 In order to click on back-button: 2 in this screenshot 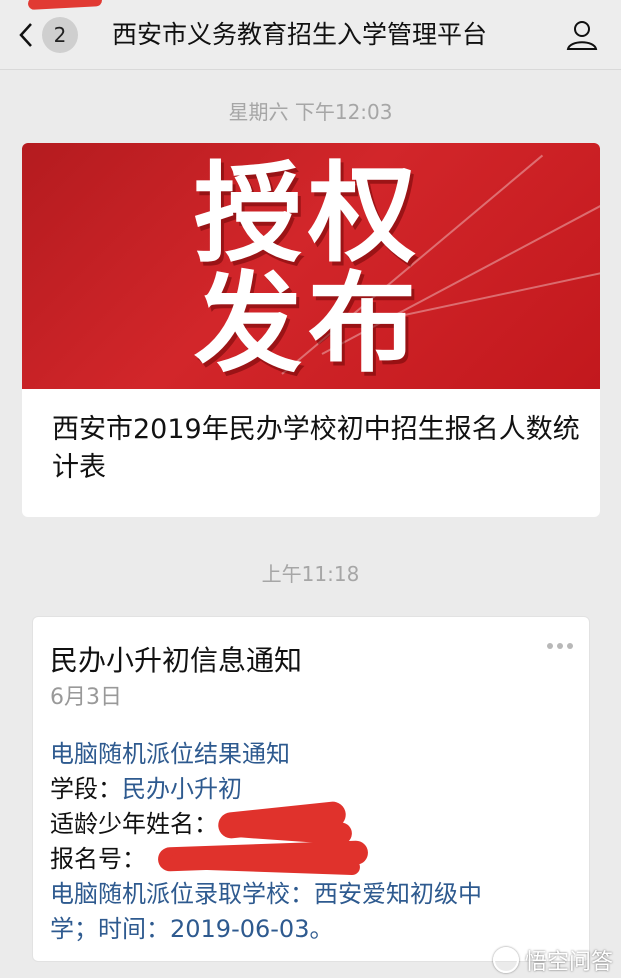, I will do `click(48, 35)`.